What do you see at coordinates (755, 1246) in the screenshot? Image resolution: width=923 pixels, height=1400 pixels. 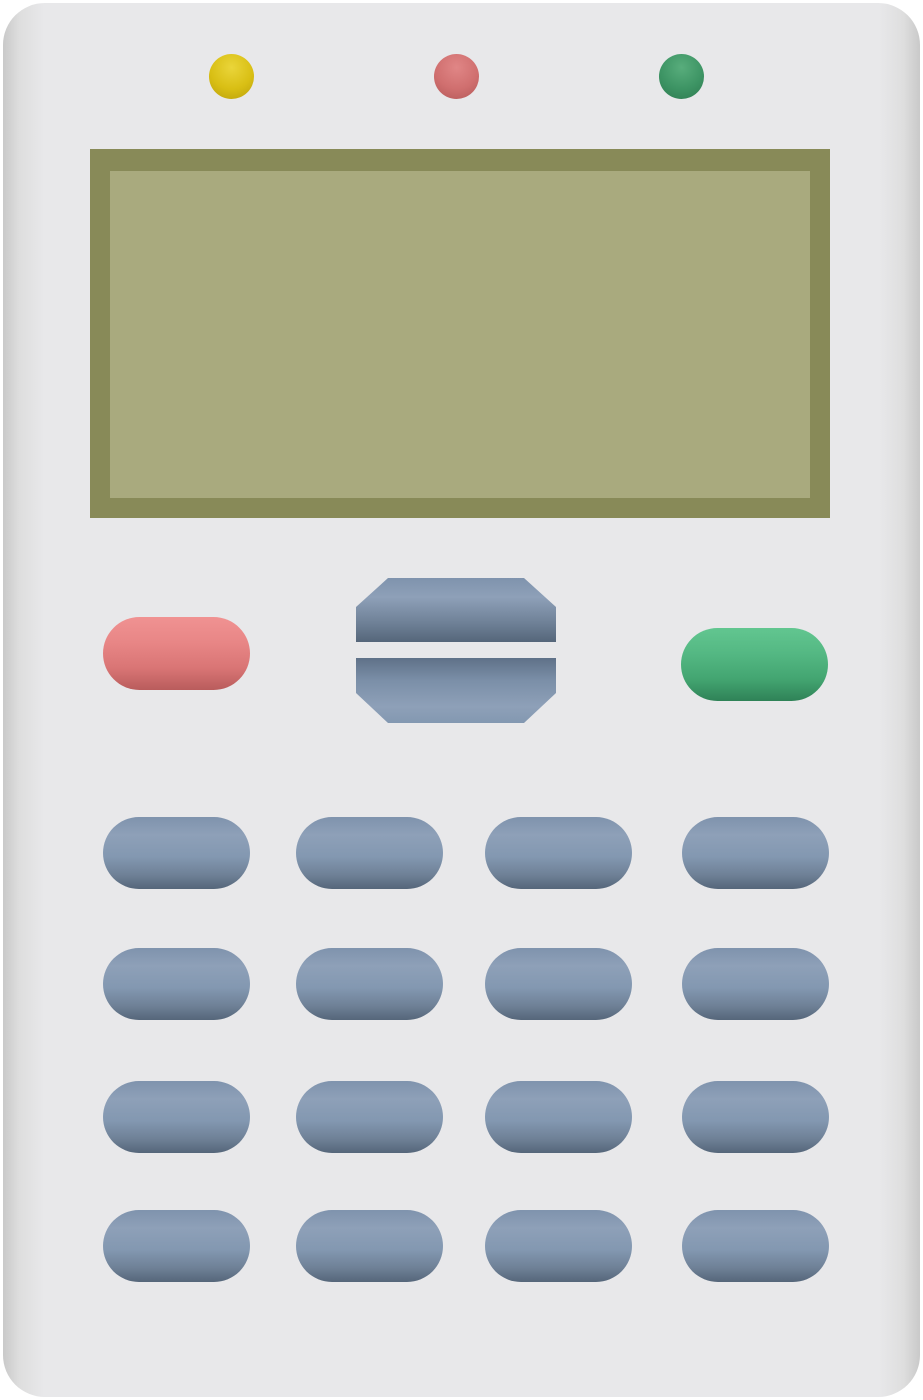 I see `keypad-key-r4-c4` at bounding box center [755, 1246].